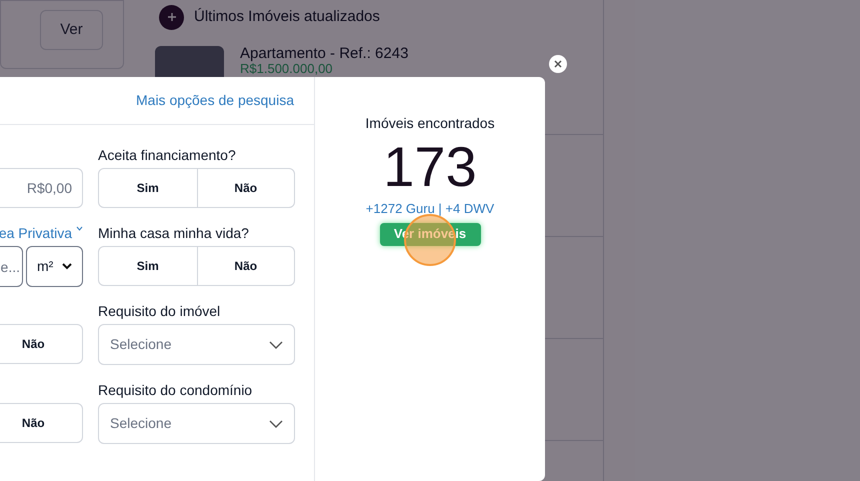 This screenshot has height=481, width=860. I want to click on section-title: Últimos Imóveis atualizados, so click(287, 16).